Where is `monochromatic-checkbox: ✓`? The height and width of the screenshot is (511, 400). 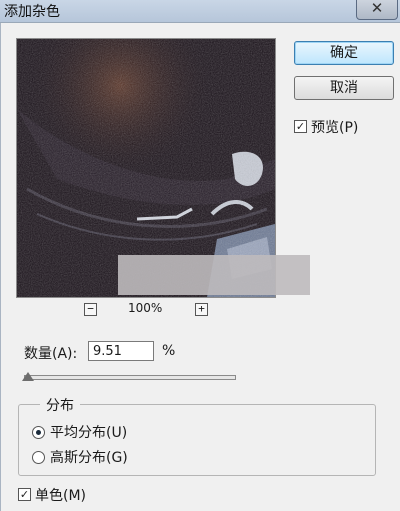 monochromatic-checkbox: ✓ is located at coordinates (24, 494).